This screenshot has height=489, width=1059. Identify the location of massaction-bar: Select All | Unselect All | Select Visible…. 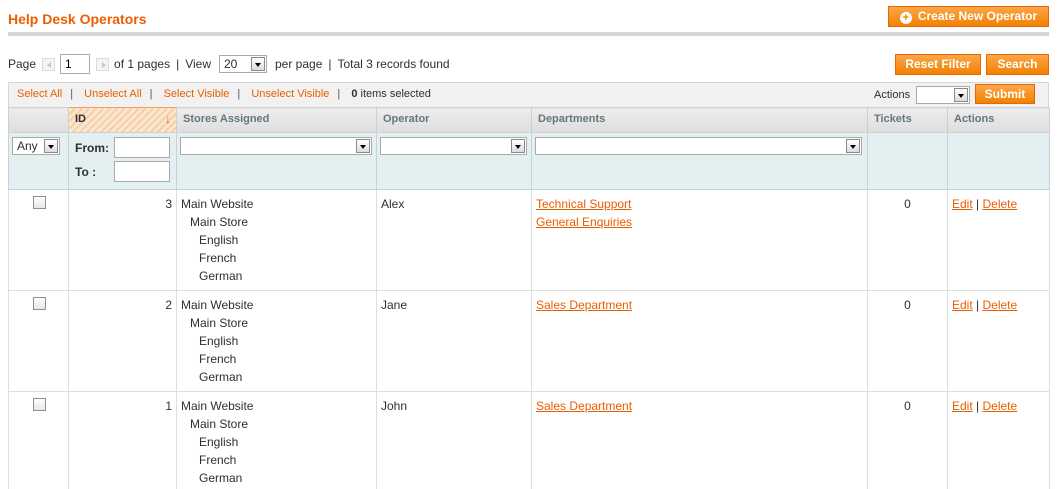
(528, 94).